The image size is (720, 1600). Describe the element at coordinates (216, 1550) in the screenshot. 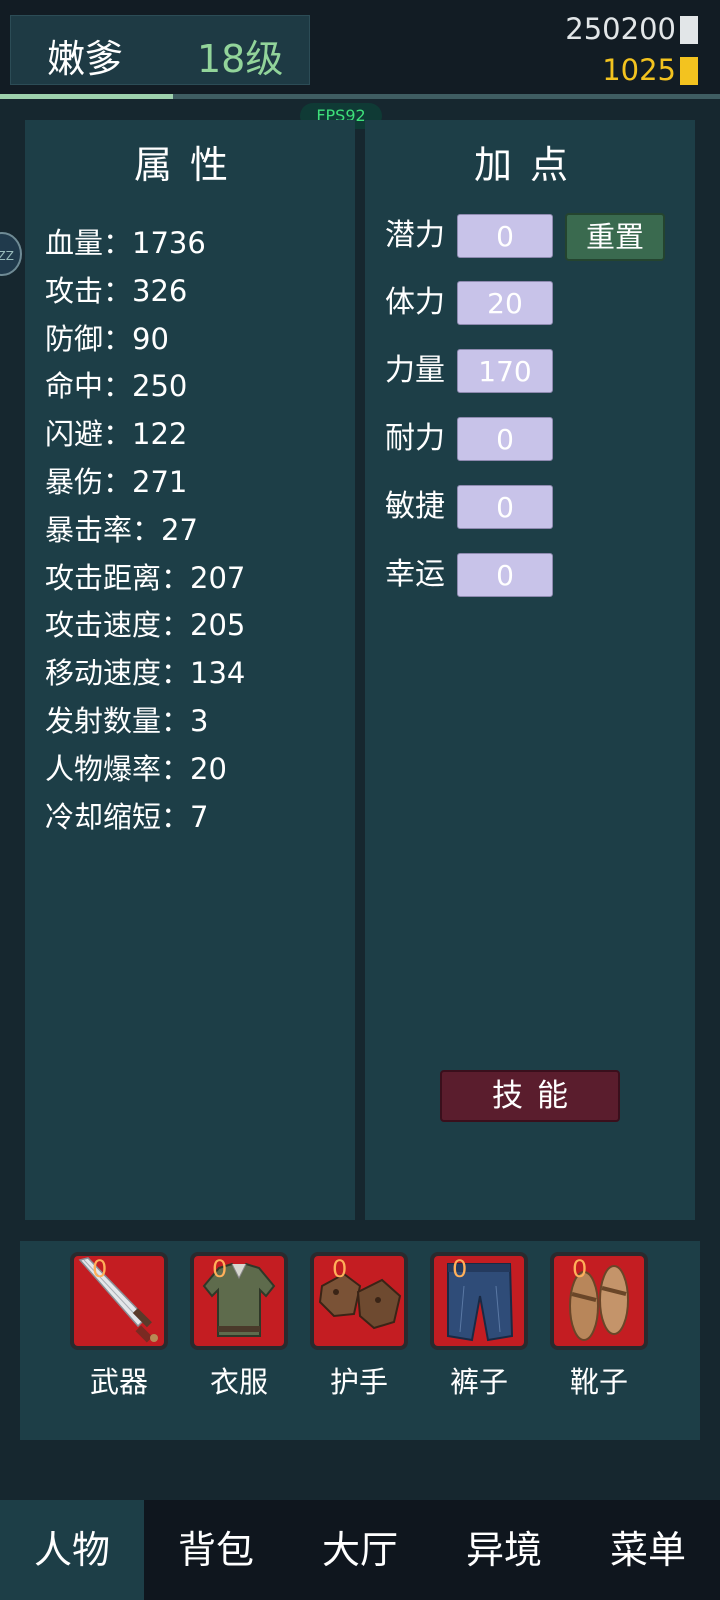

I see `nav-tab-backpack: 背包` at that location.